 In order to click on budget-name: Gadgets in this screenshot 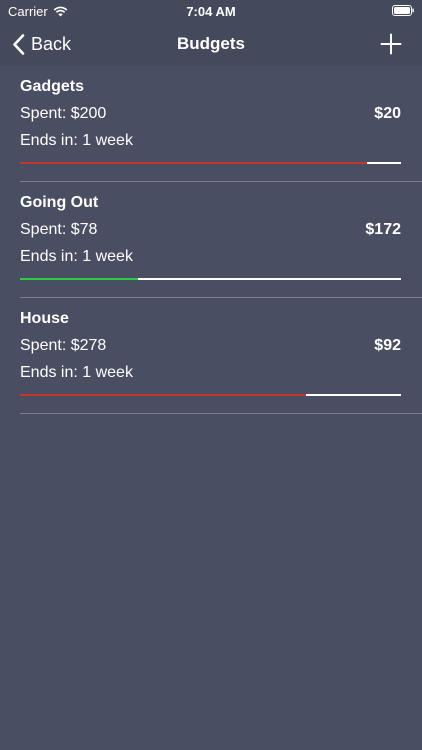, I will do `click(52, 86)`.